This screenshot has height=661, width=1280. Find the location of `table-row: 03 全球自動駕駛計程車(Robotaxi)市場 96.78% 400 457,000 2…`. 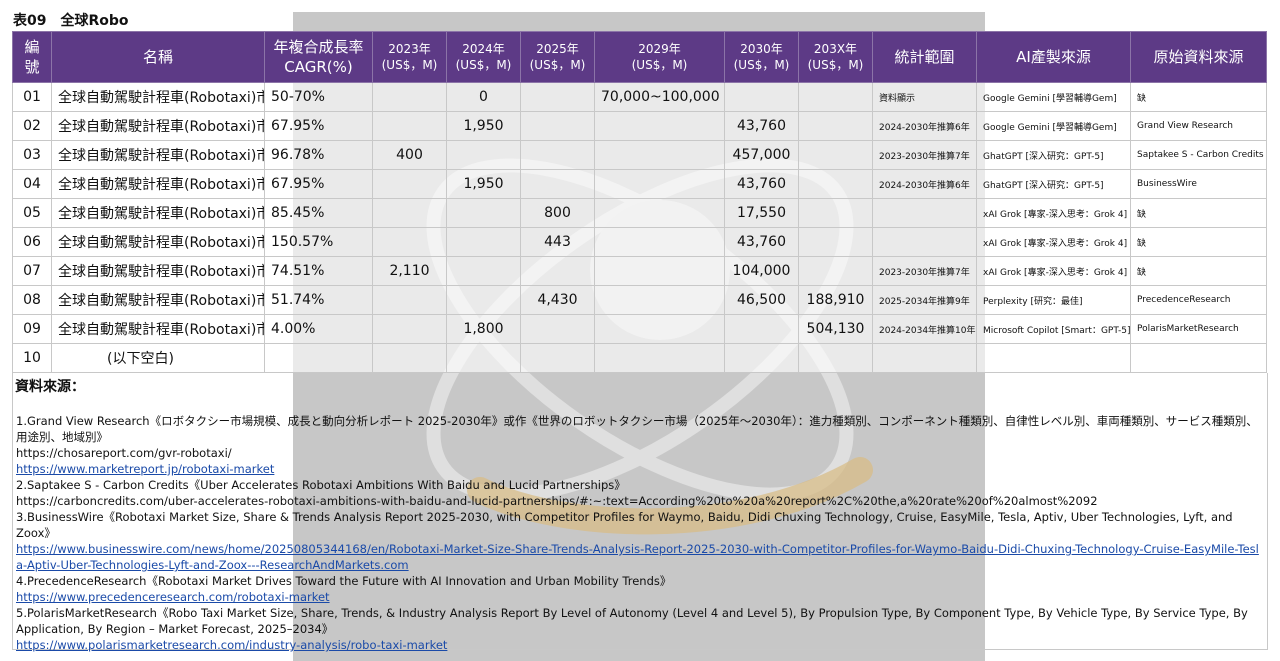

table-row: 03 全球自動駕駛計程車(Robotaxi)市場 96.78% 400 457,000 2… is located at coordinates (639, 155).